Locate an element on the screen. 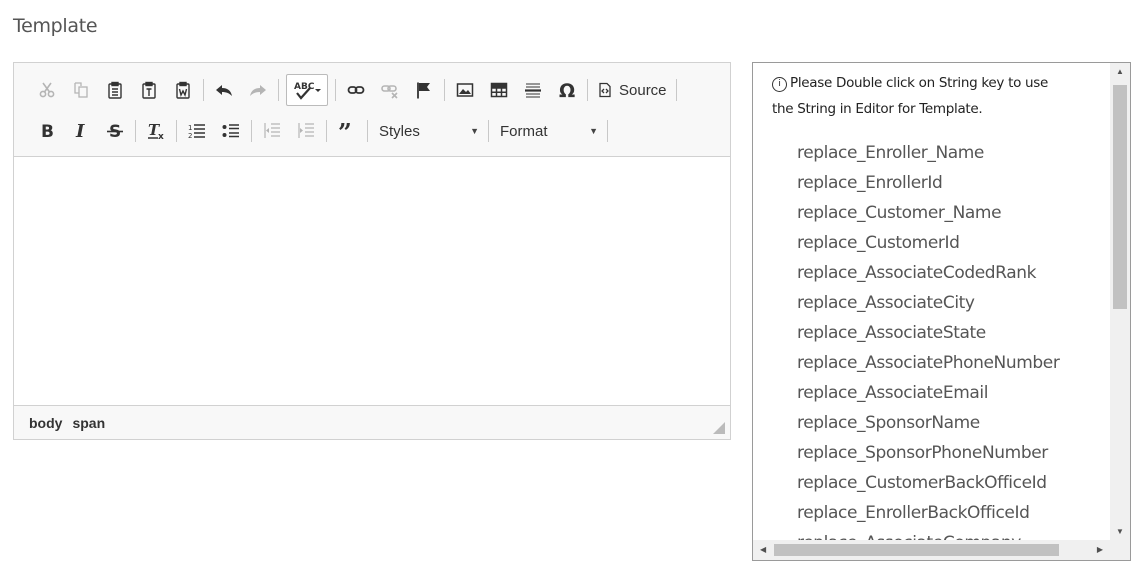  horizontal-scrollbar-thumb is located at coordinates (916, 550).